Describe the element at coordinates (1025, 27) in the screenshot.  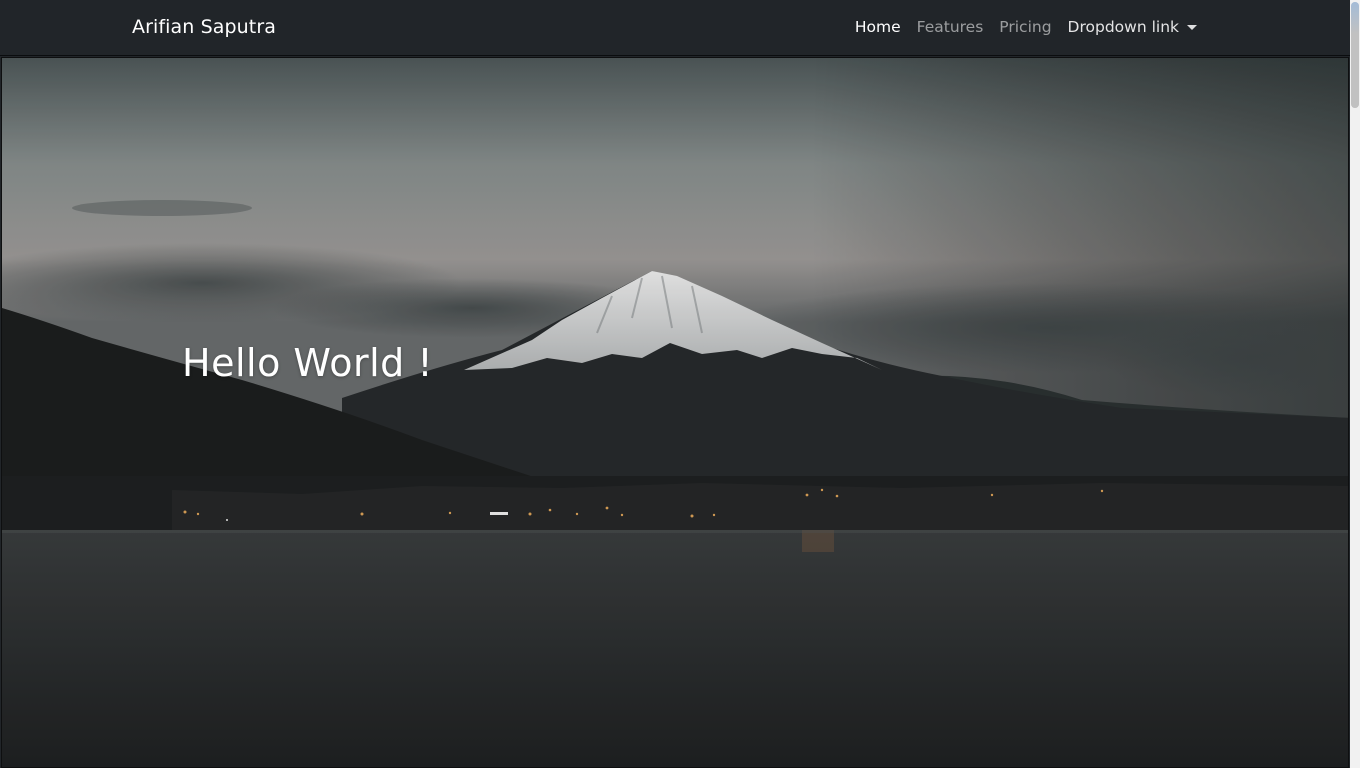
I see `nav-link-pricing: Pricing` at that location.